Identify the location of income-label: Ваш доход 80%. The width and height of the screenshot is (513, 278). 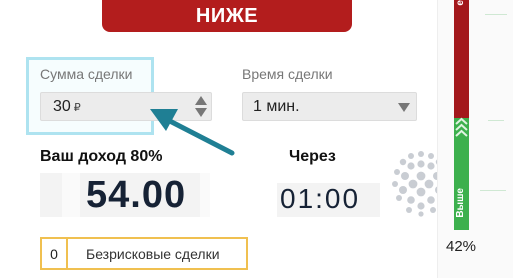
(101, 156).